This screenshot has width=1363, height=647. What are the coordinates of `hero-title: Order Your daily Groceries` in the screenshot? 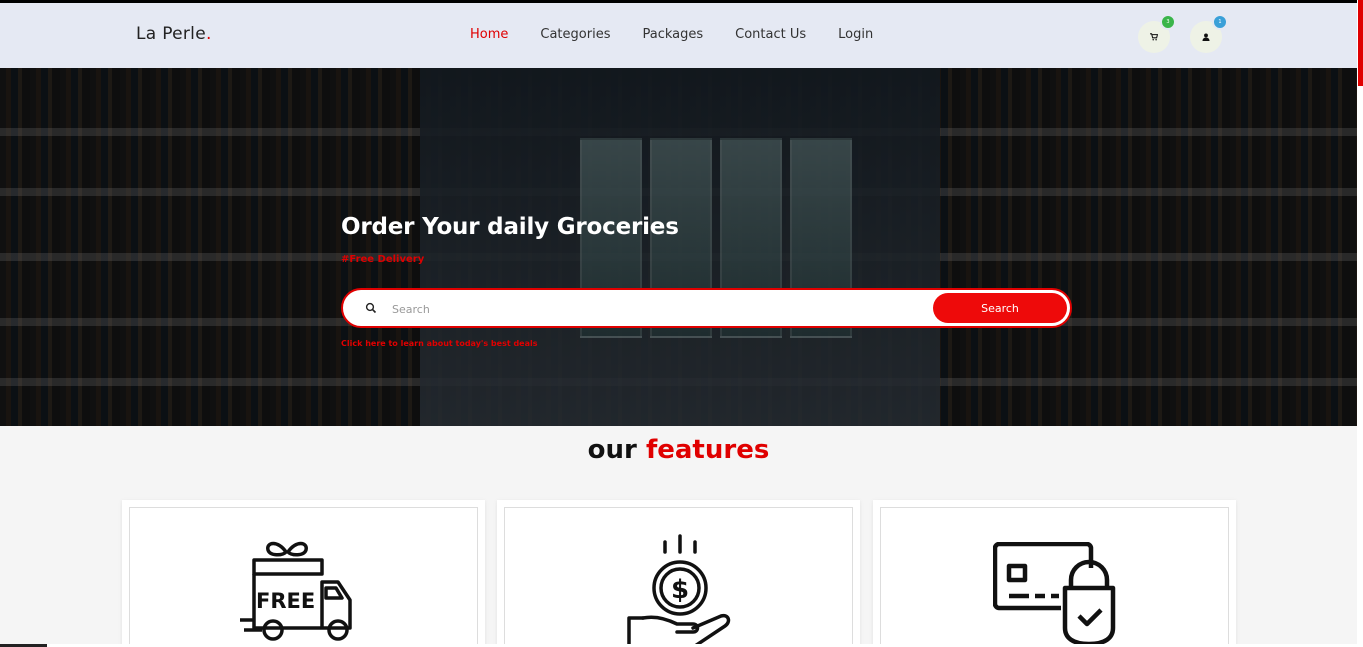 It's located at (510, 227).